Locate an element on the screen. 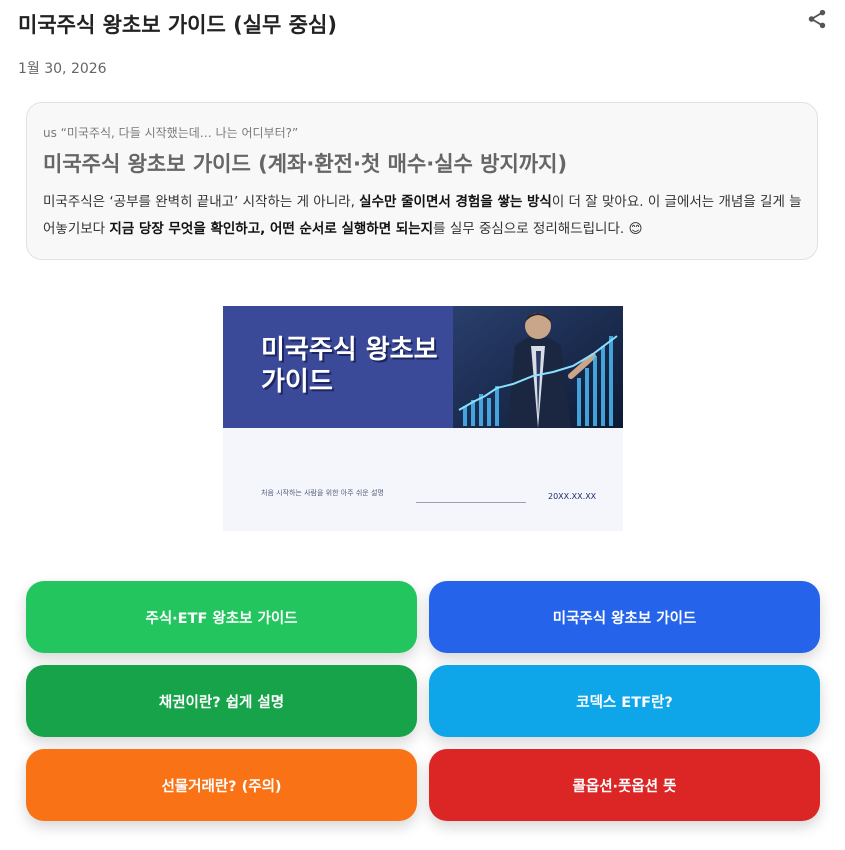 This screenshot has width=845, height=850. link-button-bond-explained: 채권이란? 쉽게 설명 is located at coordinates (221, 701).